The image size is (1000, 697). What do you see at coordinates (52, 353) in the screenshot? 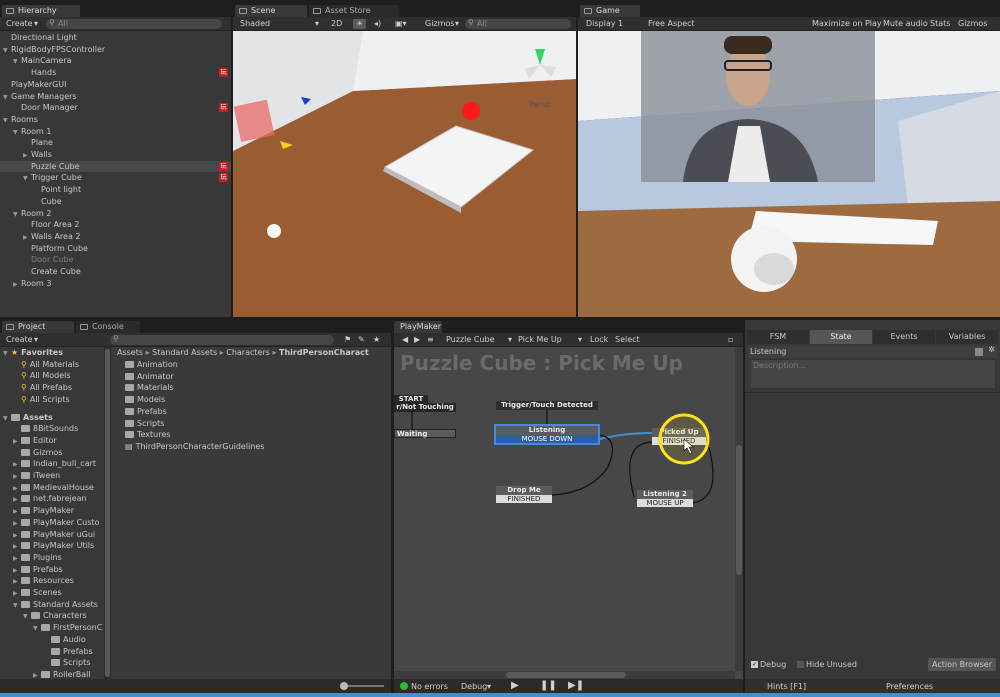
I see `project-tree-item: ▼ ★ Favorites` at bounding box center [52, 353].